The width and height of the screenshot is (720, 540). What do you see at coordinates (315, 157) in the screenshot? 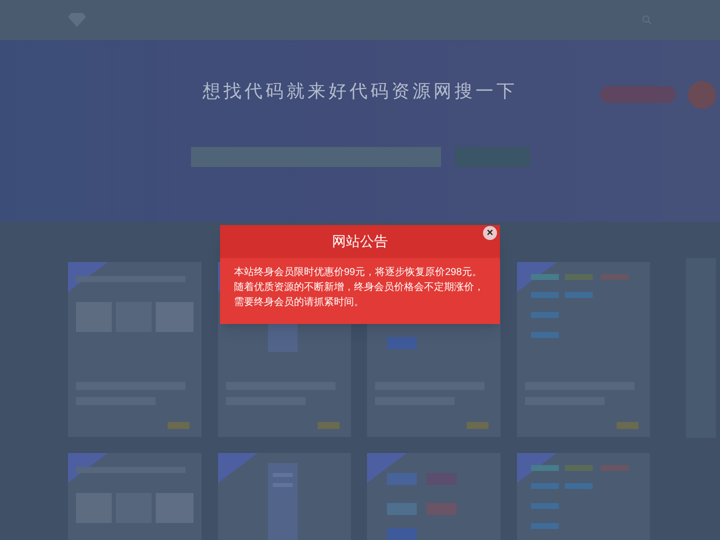
I see `search-field` at bounding box center [315, 157].